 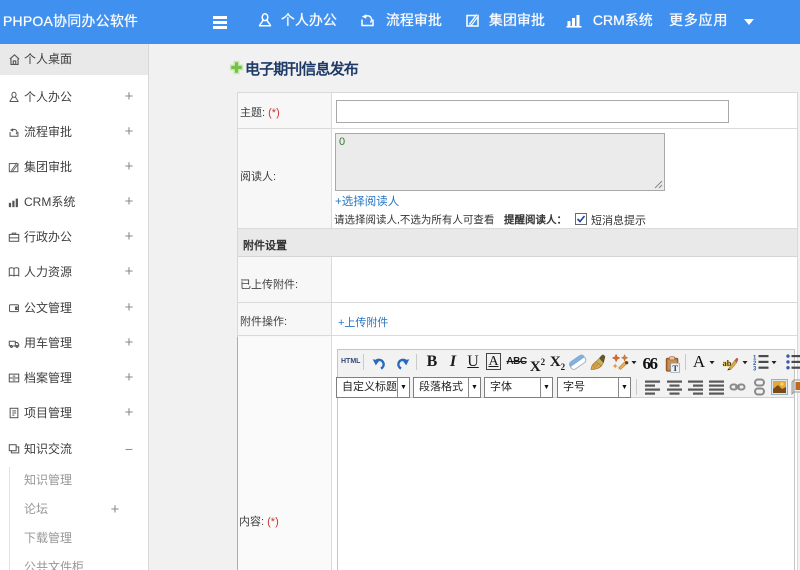 What do you see at coordinates (675, 368) in the screenshot?
I see `svg-text: T` at bounding box center [675, 368].